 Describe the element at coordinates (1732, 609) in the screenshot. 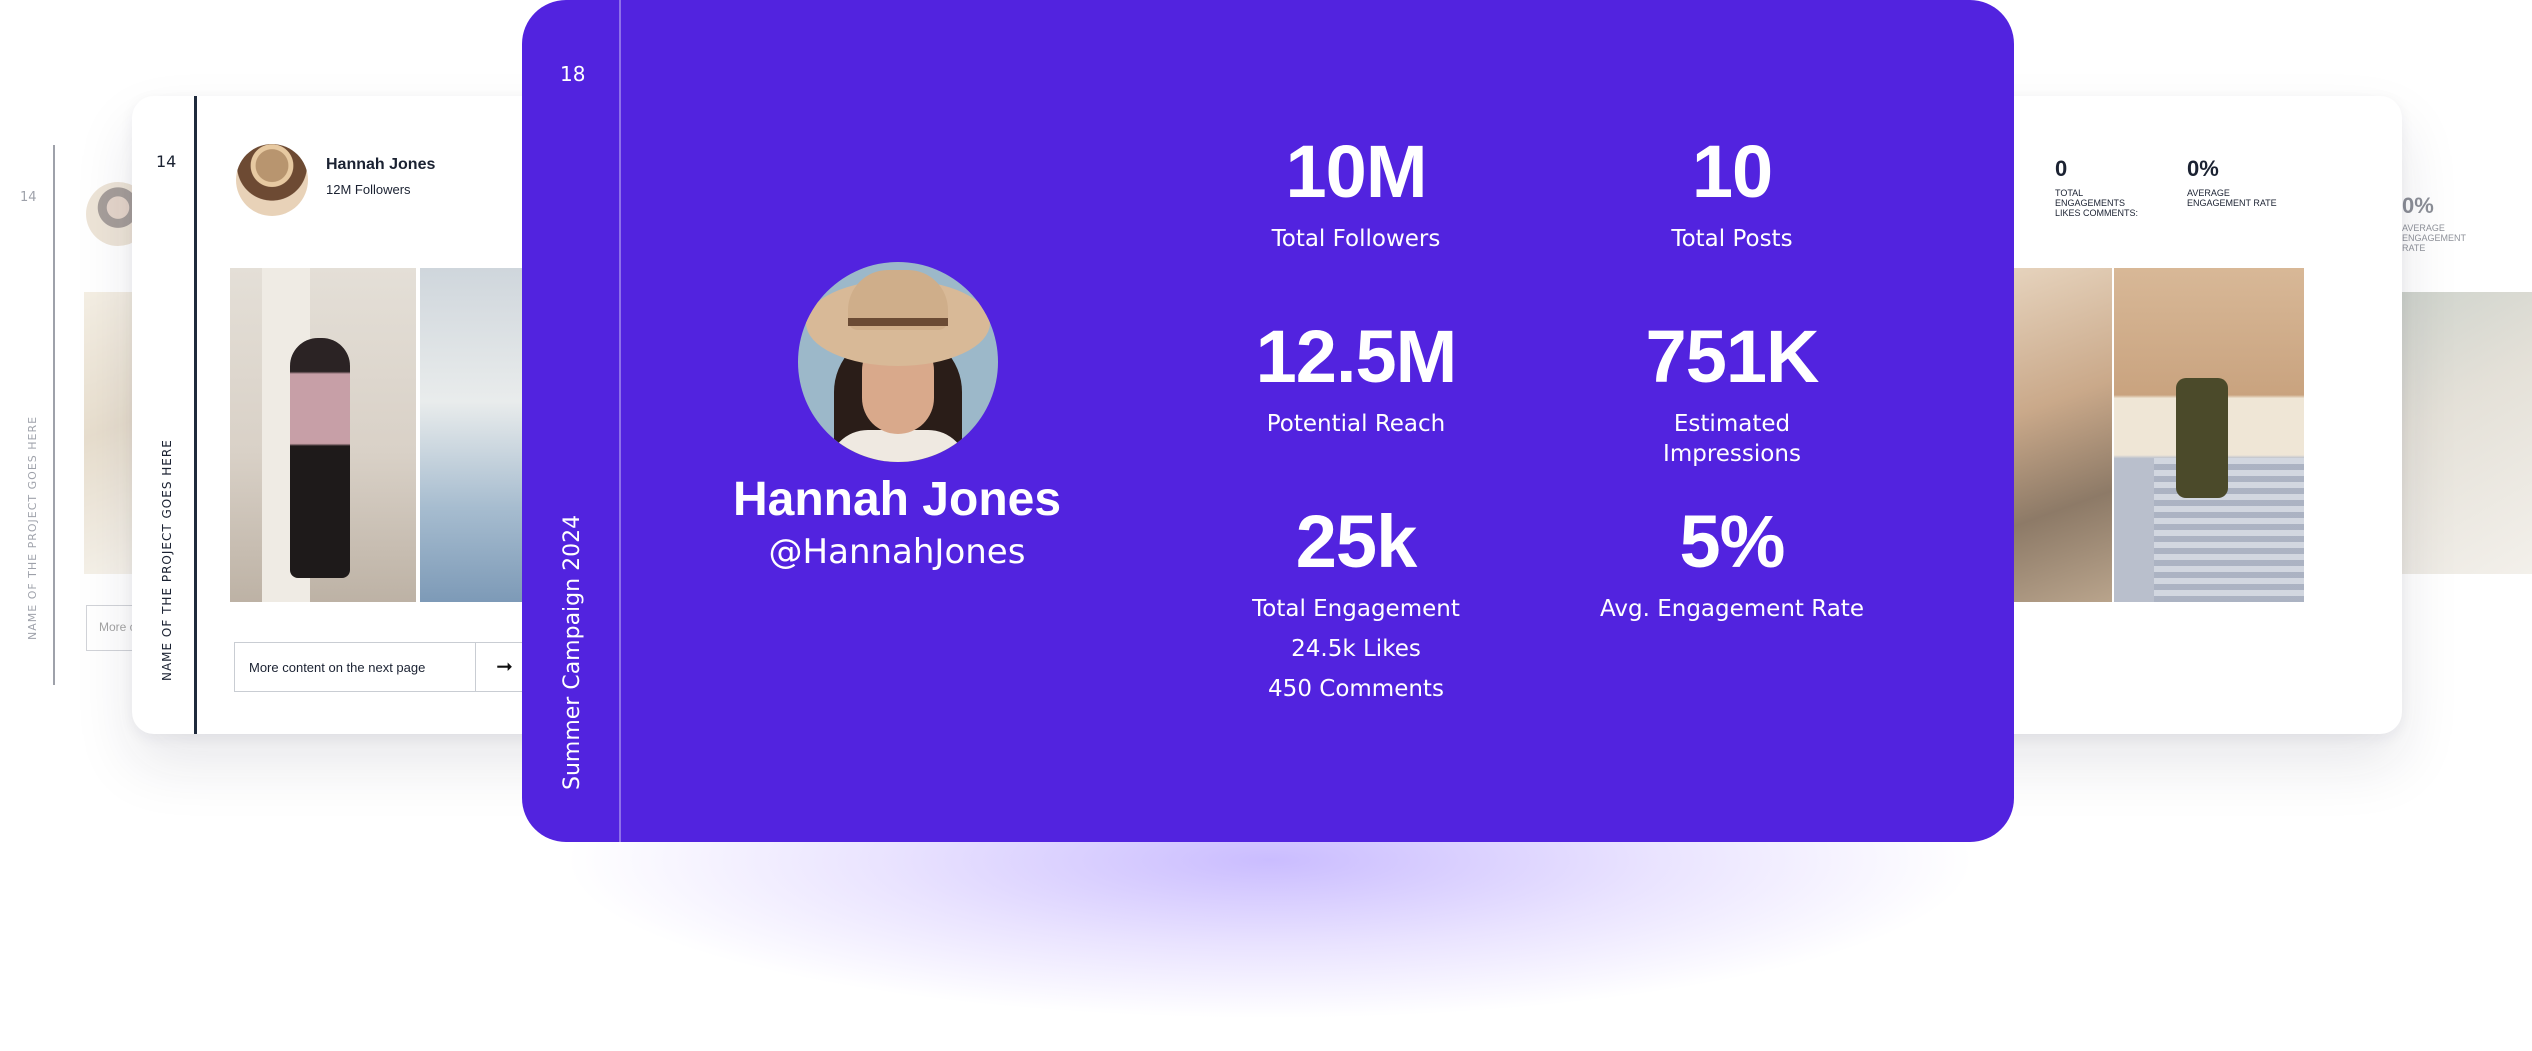

I see `stat-label: Avg. Engagement Rate` at that location.